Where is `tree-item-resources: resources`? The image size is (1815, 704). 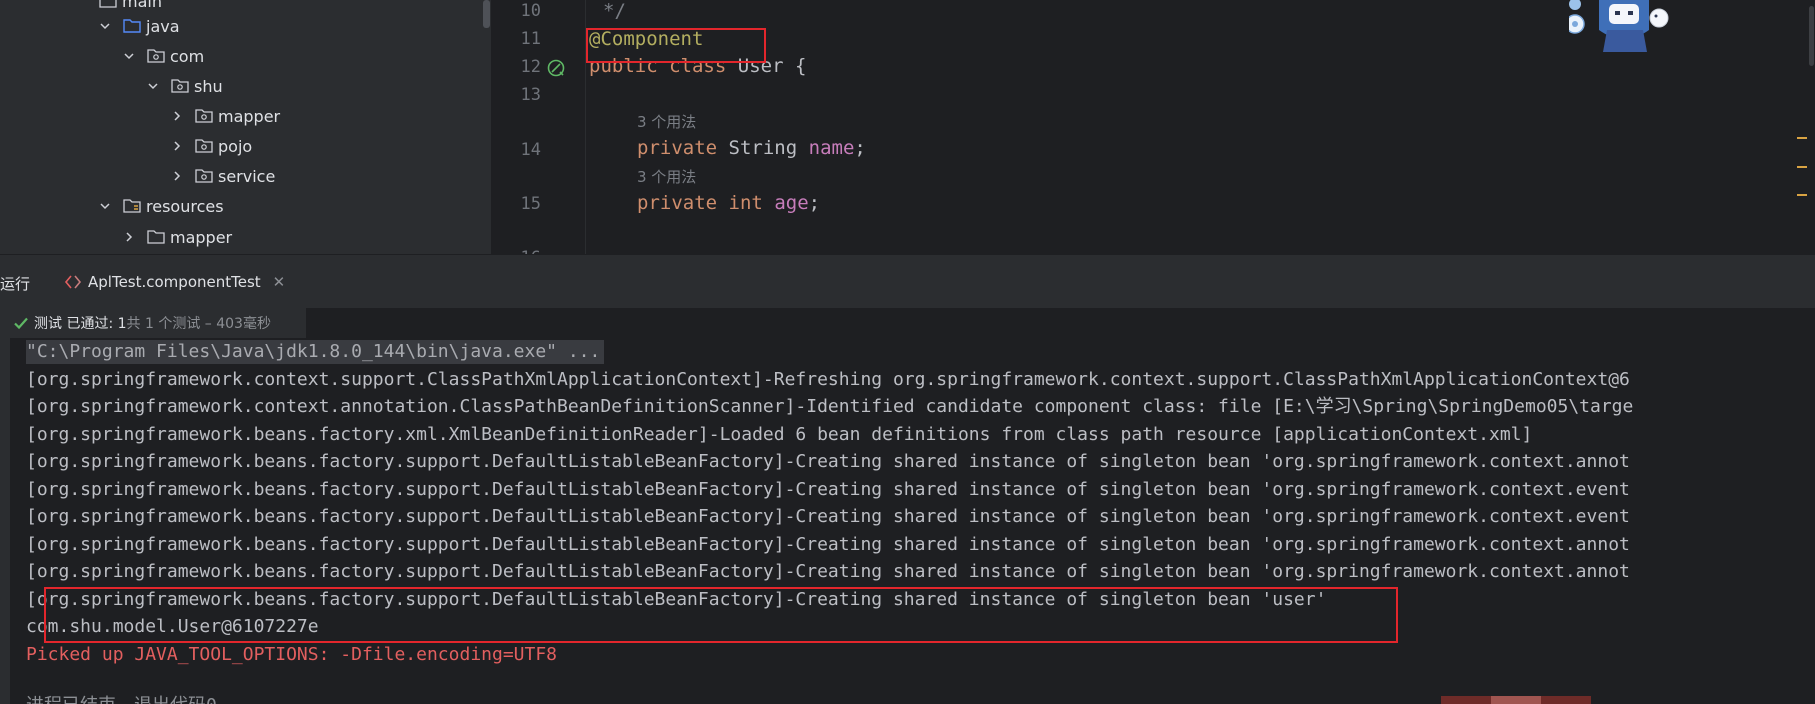 tree-item-resources: resources is located at coordinates (161, 206).